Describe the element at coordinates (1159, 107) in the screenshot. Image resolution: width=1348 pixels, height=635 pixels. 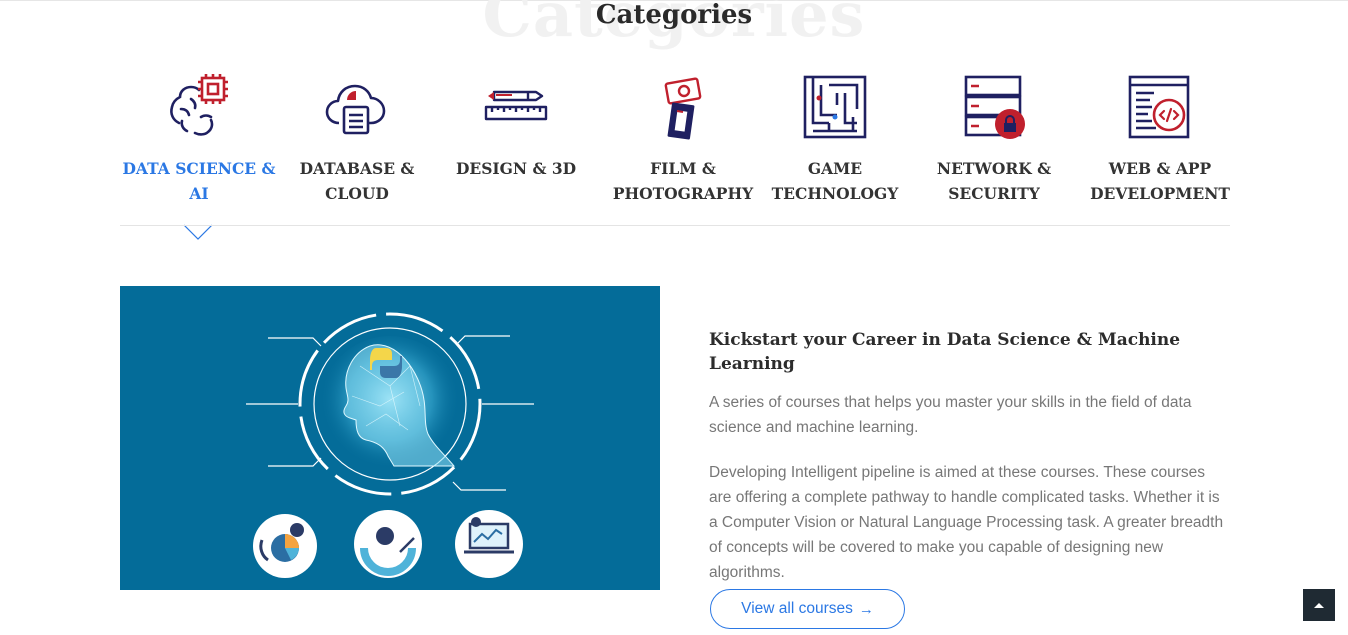
I see `code-window-icon` at that location.